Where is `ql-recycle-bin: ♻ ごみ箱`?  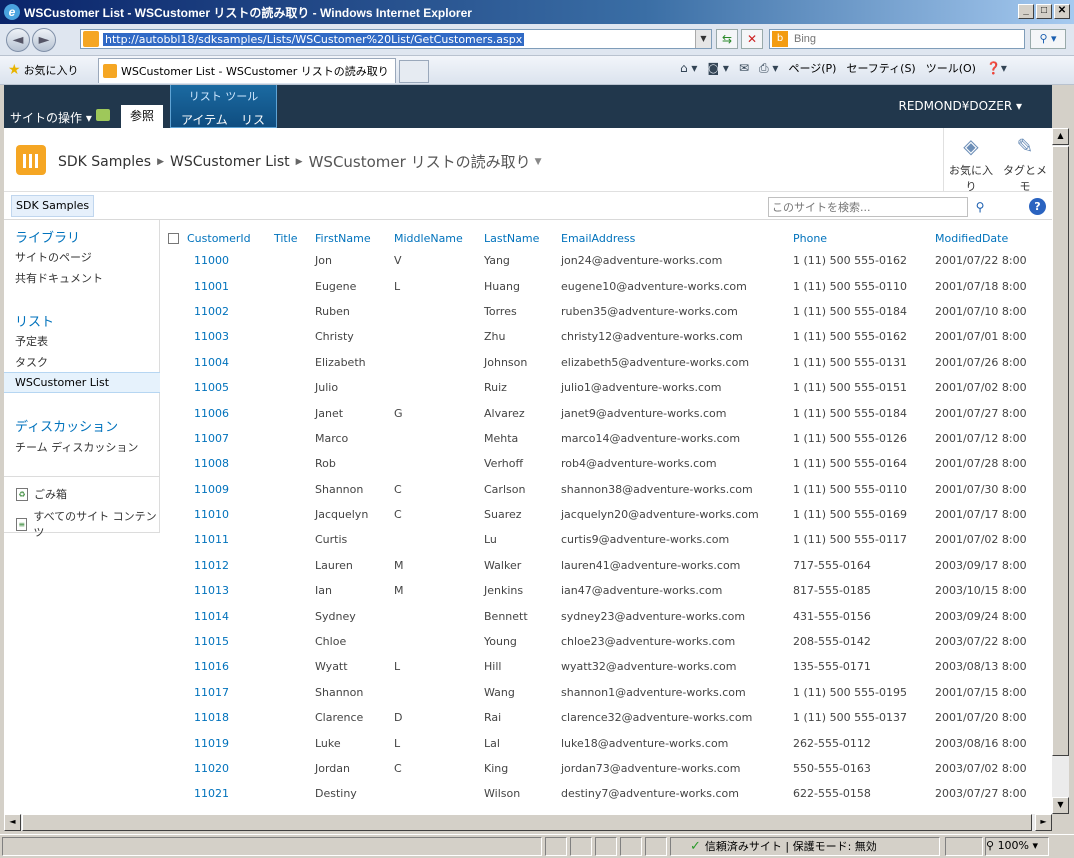 ql-recycle-bin: ♻ ごみ箱 is located at coordinates (41, 494).